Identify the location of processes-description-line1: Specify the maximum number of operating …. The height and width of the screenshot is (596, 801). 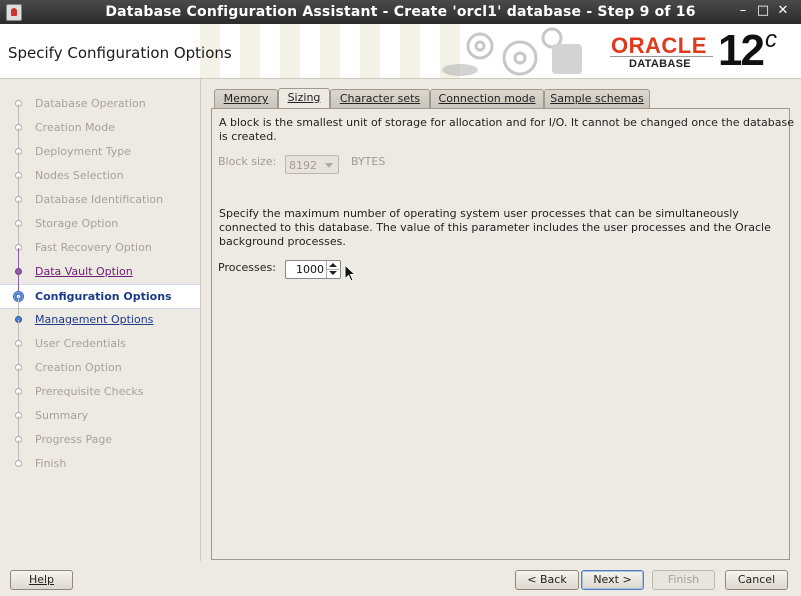
(479, 213).